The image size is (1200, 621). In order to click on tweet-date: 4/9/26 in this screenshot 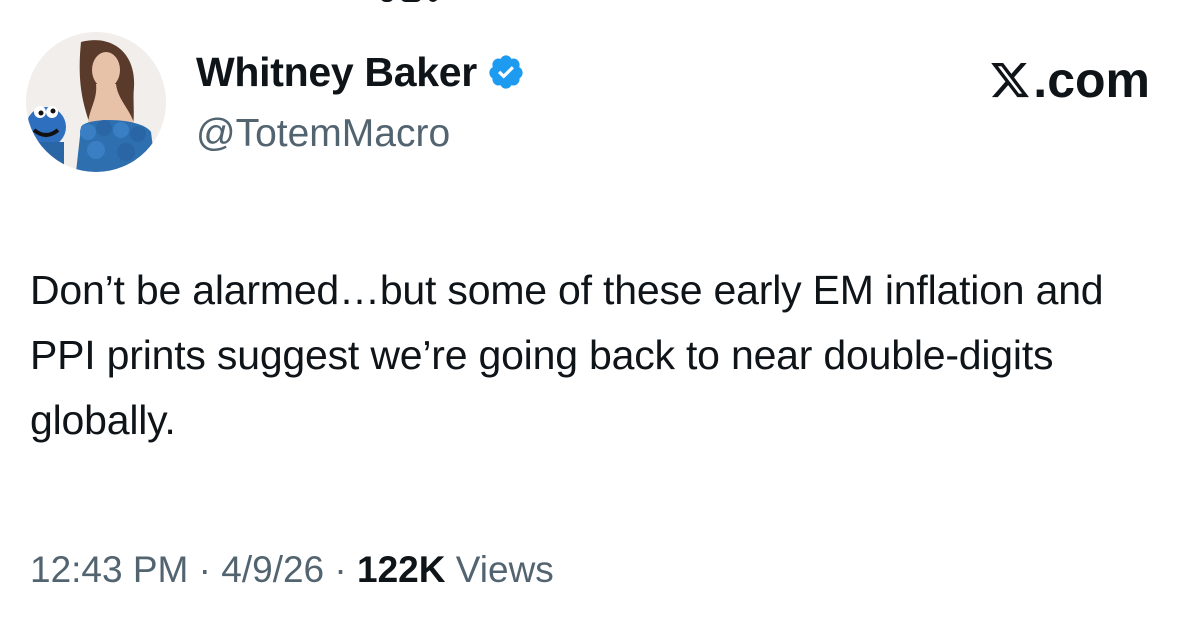, I will do `click(272, 569)`.